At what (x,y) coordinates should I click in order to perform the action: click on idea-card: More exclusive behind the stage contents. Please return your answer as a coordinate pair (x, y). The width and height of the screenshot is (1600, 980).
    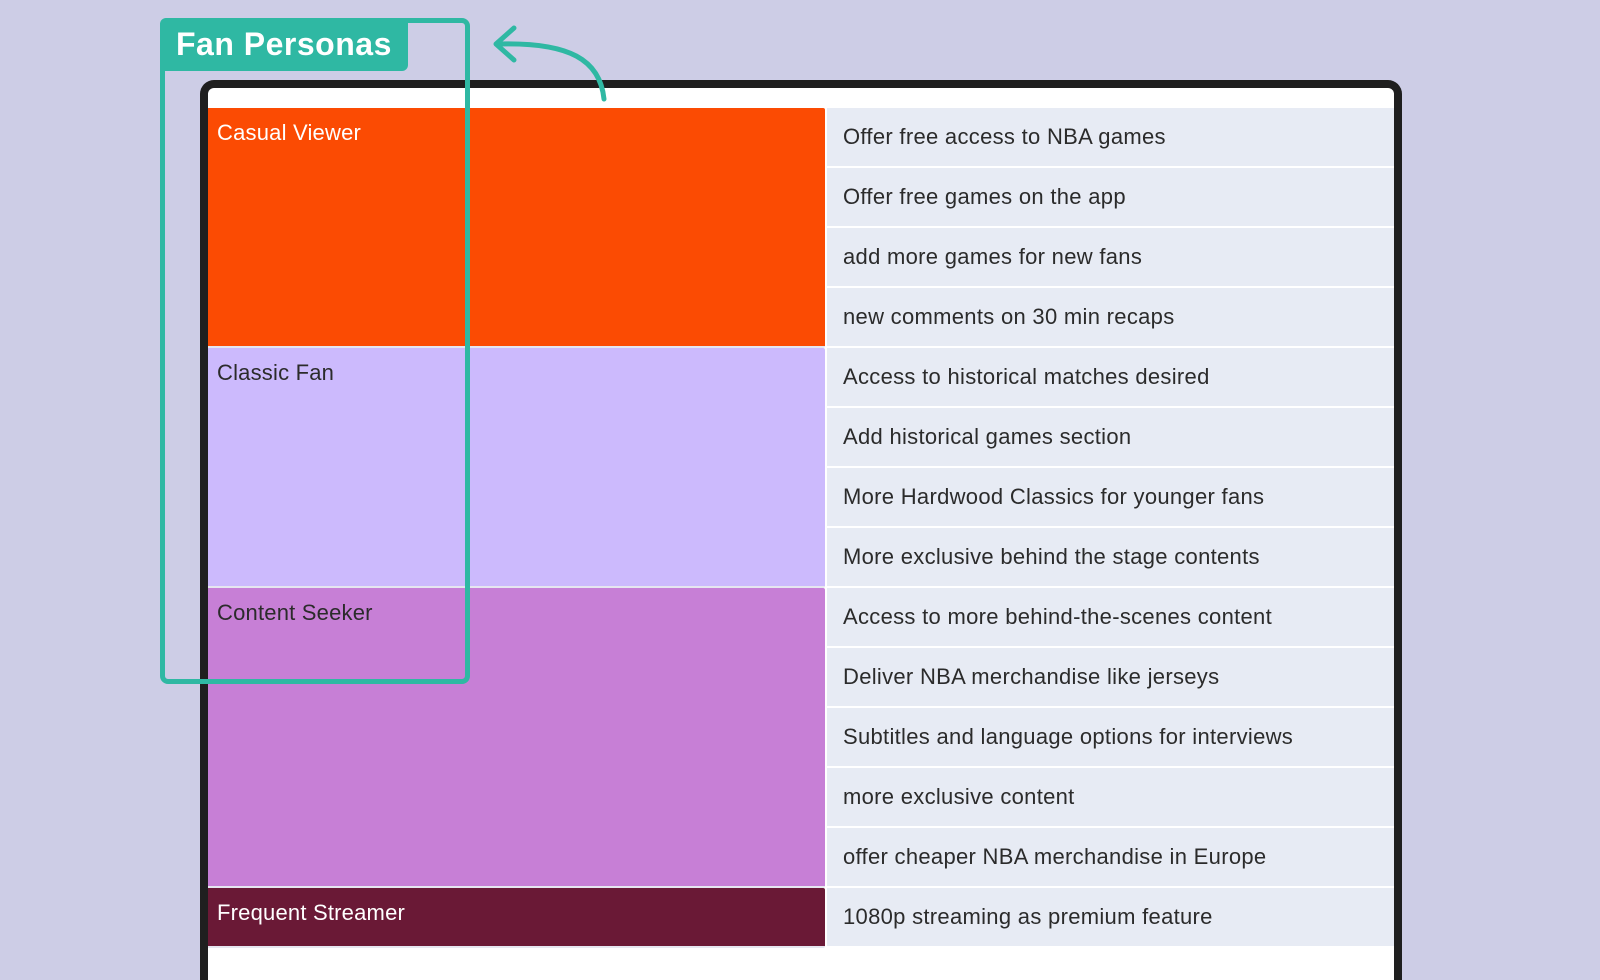
    Looking at the image, I should click on (1110, 558).